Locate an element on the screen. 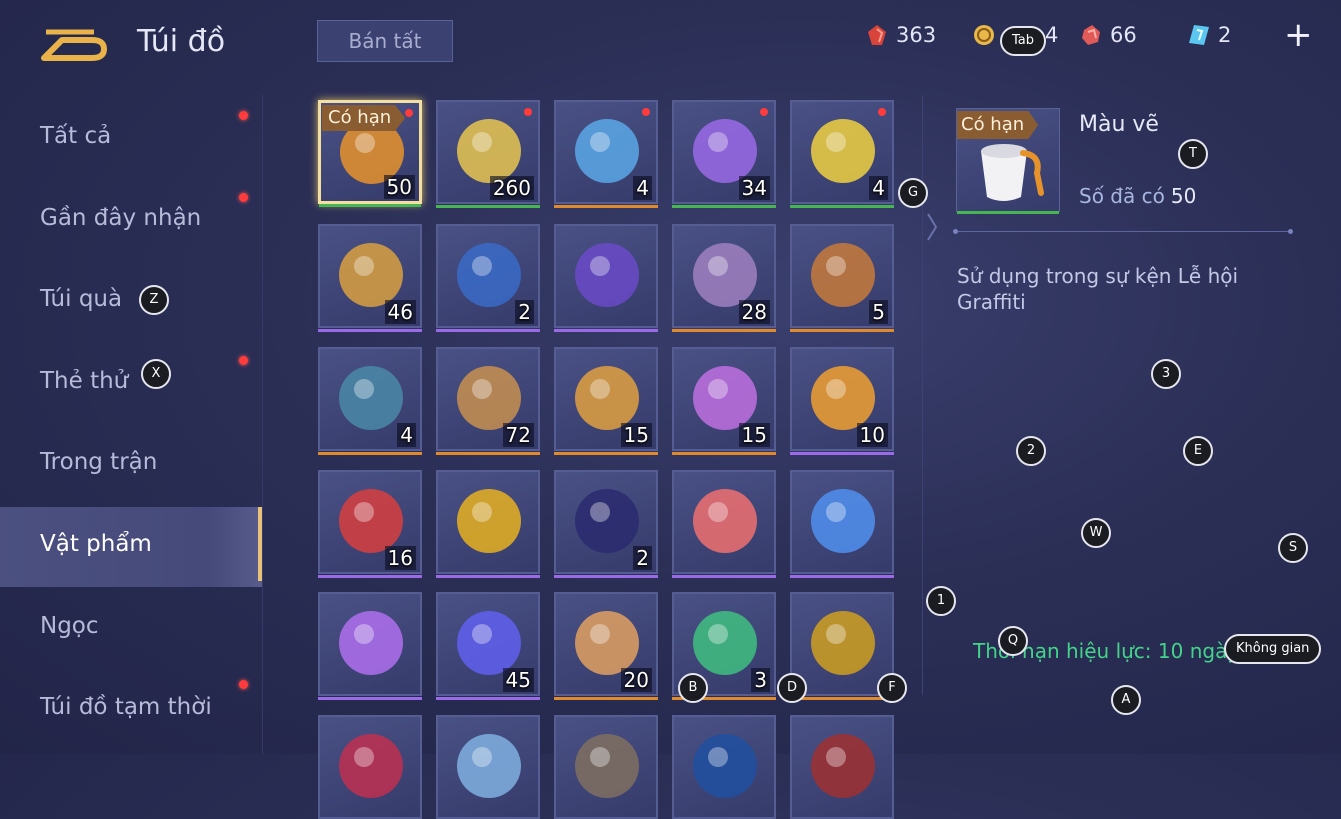 Image resolution: width=1341 pixels, height=819 pixels. red-gem-icon is located at coordinates (877, 35).